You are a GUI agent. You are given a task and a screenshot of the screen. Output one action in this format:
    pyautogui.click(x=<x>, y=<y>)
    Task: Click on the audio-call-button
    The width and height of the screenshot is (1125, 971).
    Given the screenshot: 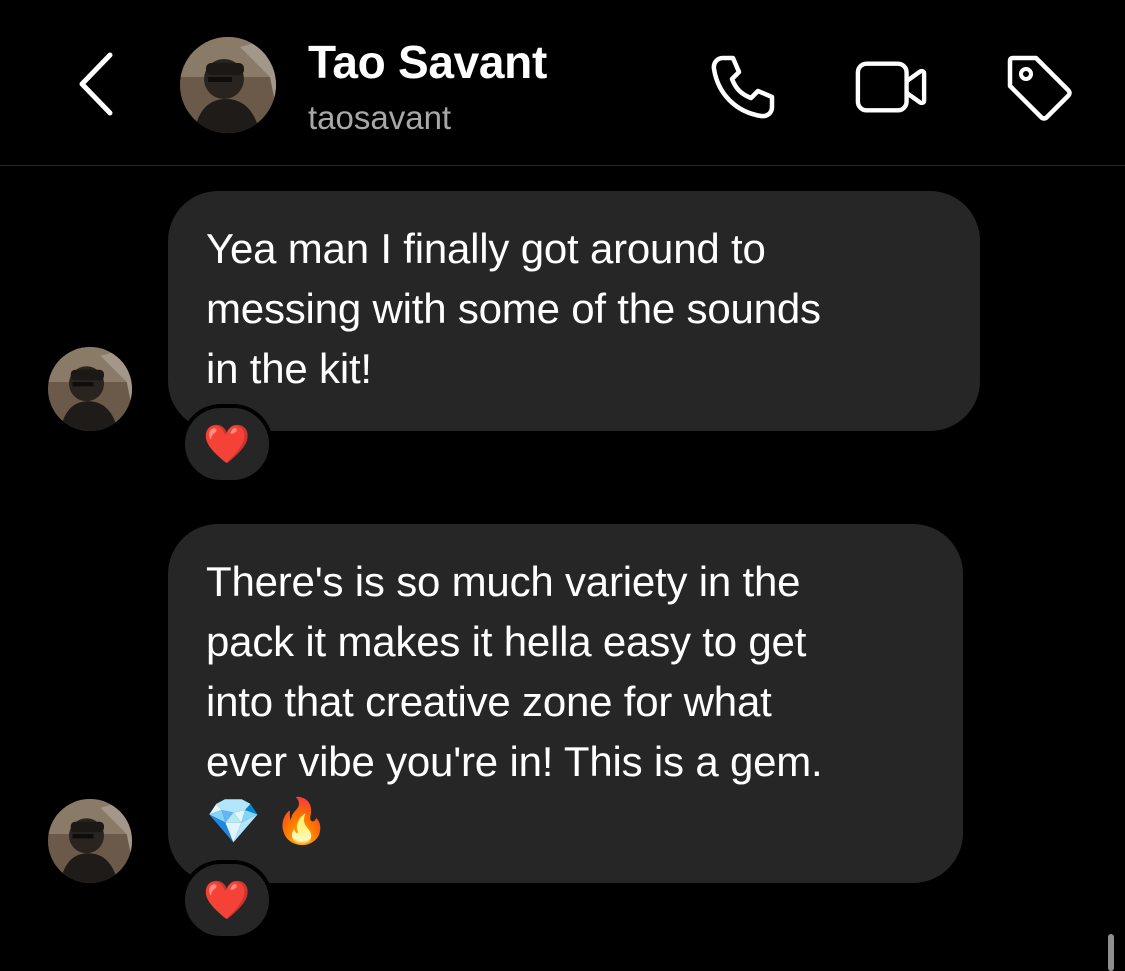 What is the action you would take?
    pyautogui.click(x=743, y=87)
    